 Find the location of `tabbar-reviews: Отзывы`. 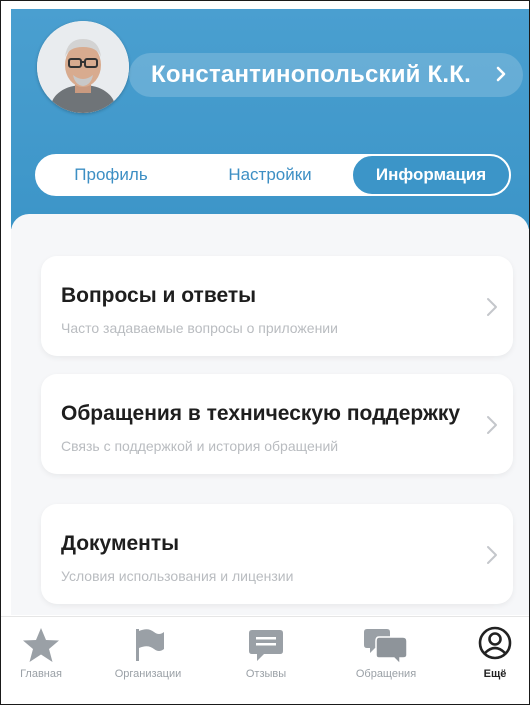

tabbar-reviews: Отзывы is located at coordinates (266, 660).